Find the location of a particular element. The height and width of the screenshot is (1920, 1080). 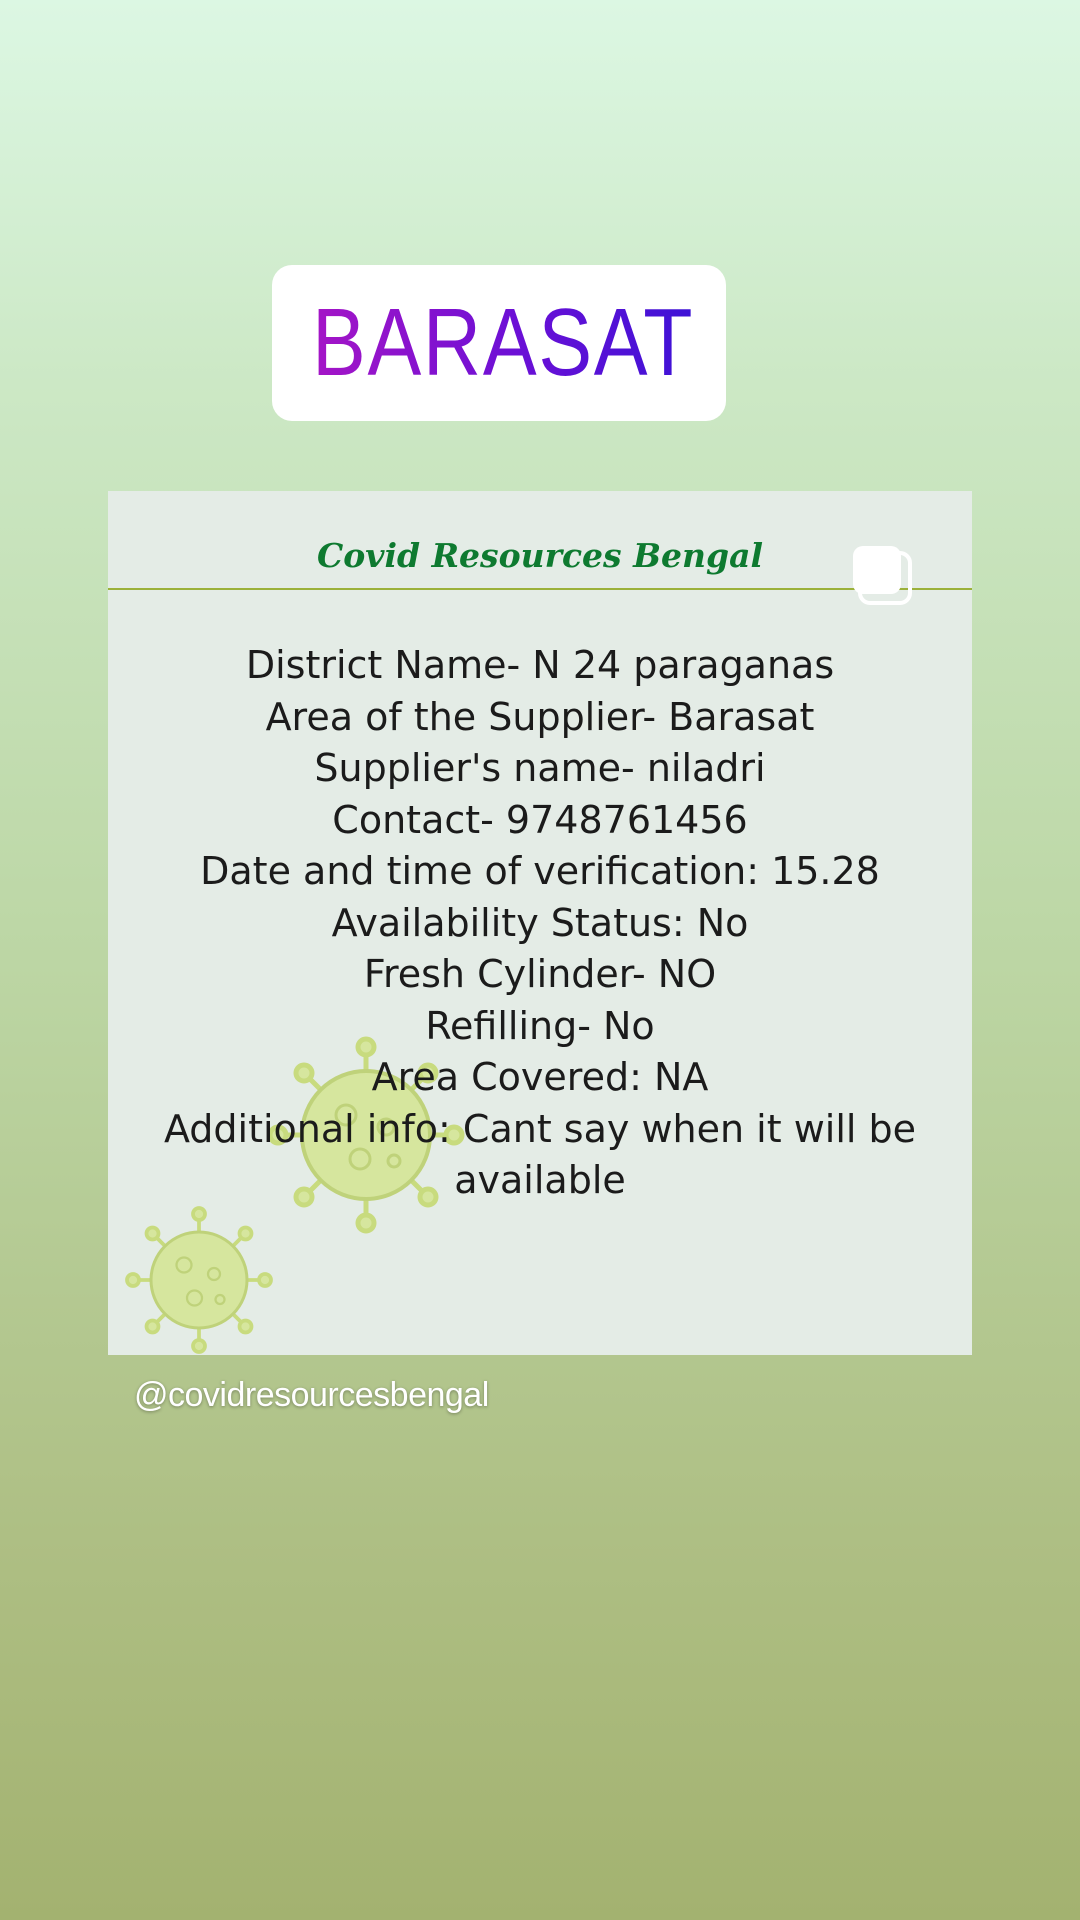

location-sticker: BARASAT is located at coordinates (499, 343).